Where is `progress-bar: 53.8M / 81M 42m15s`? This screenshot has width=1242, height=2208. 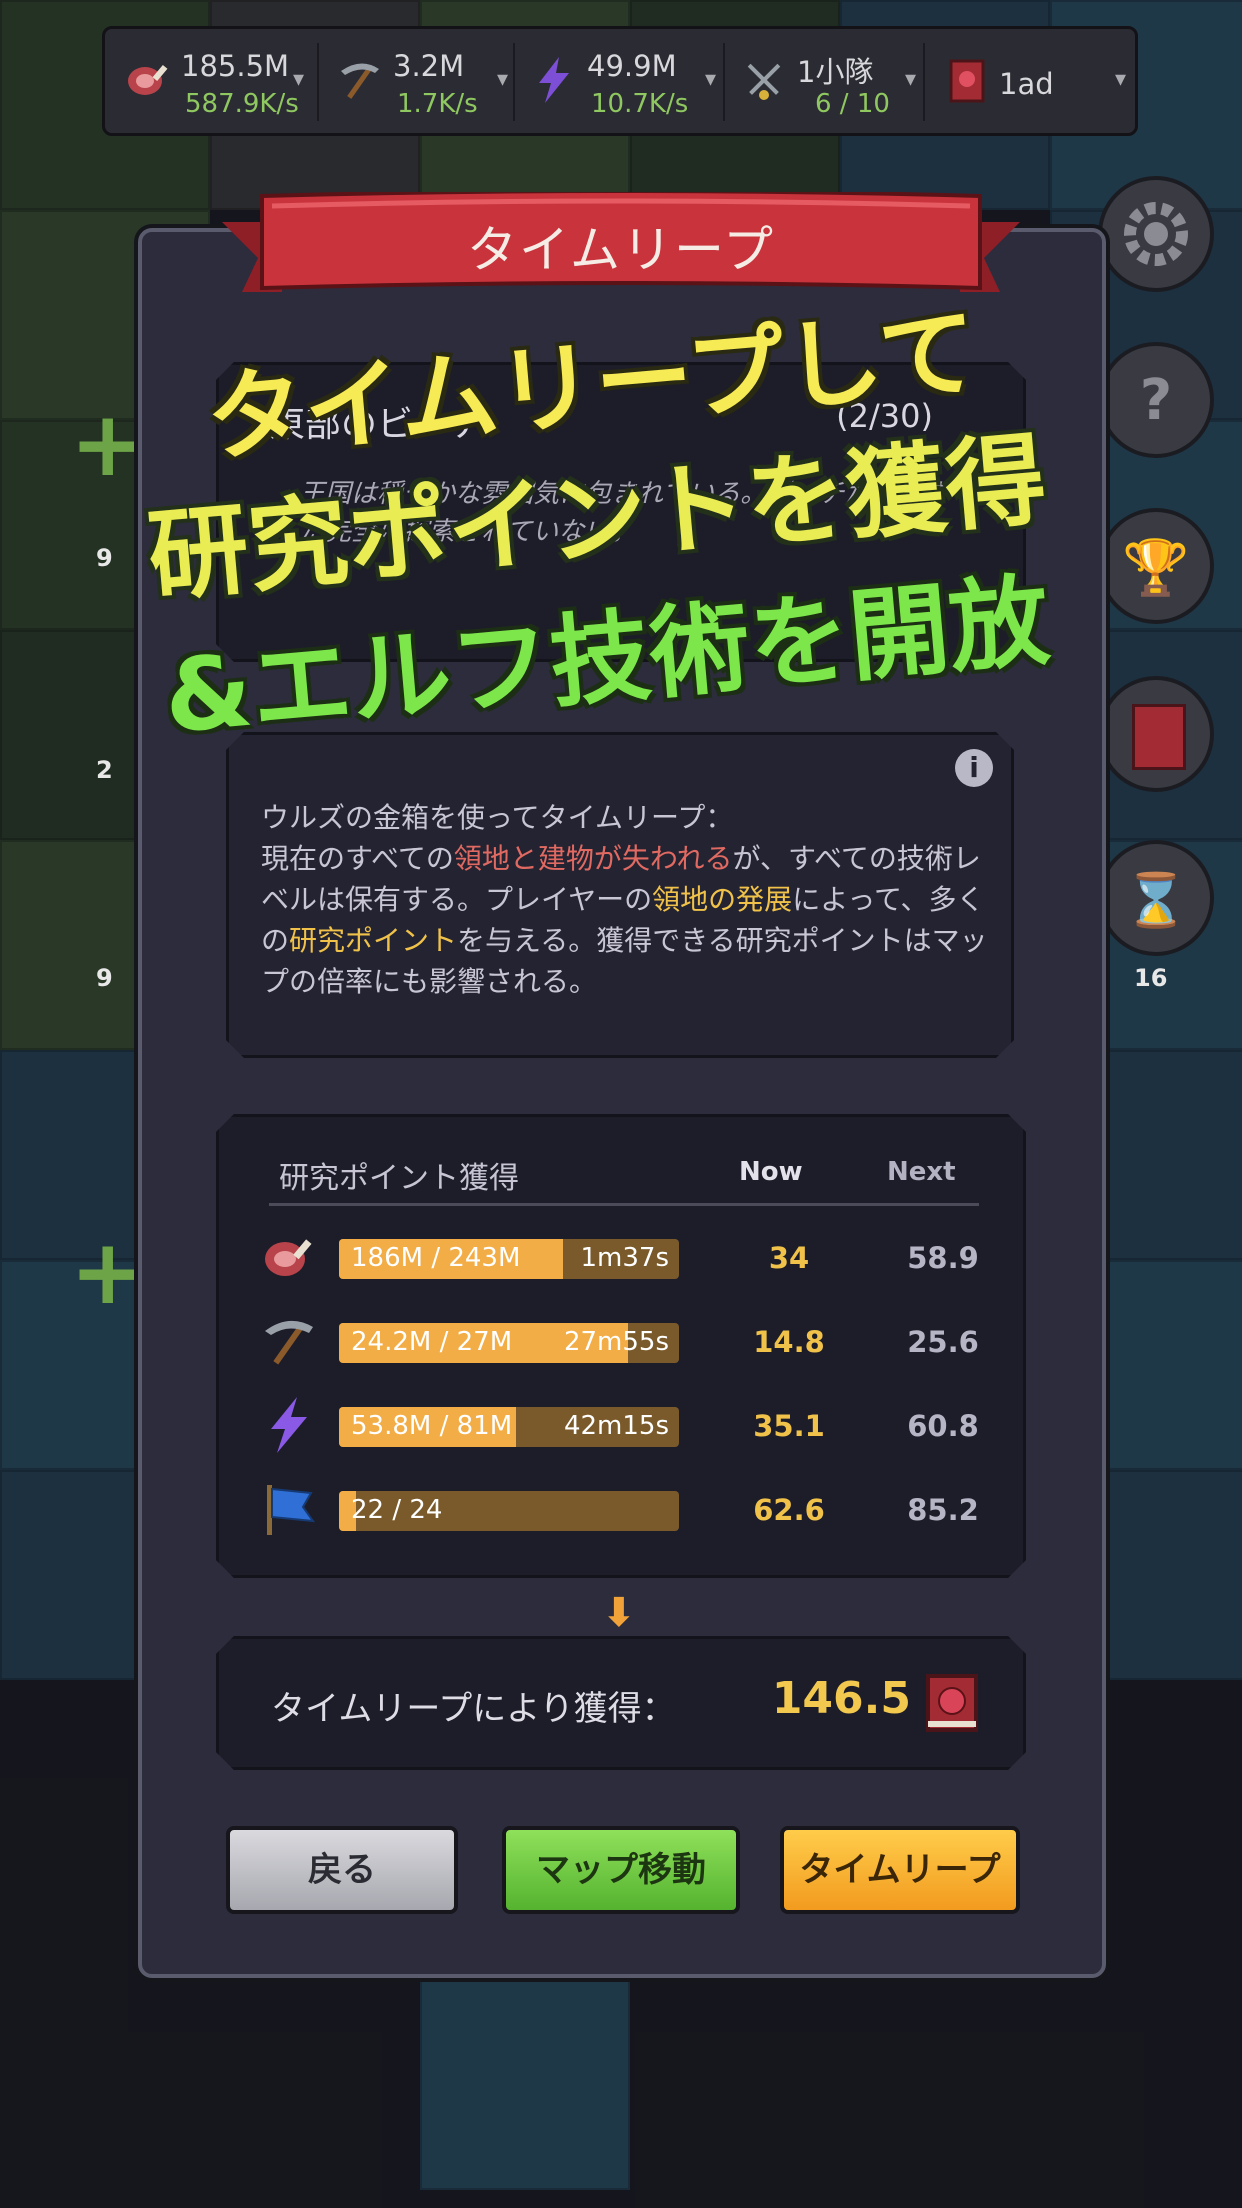
progress-bar: 53.8M / 81M 42m15s is located at coordinates (509, 1427).